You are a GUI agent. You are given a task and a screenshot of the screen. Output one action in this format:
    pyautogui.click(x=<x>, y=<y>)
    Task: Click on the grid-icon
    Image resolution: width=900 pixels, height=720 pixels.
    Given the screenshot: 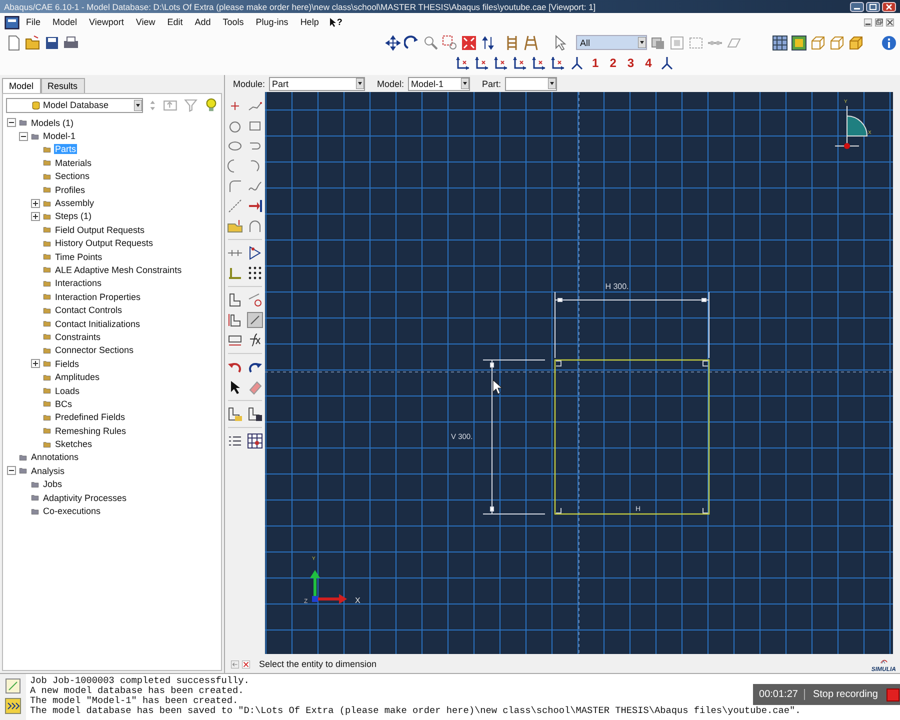 What is the action you would take?
    pyautogui.click(x=255, y=441)
    